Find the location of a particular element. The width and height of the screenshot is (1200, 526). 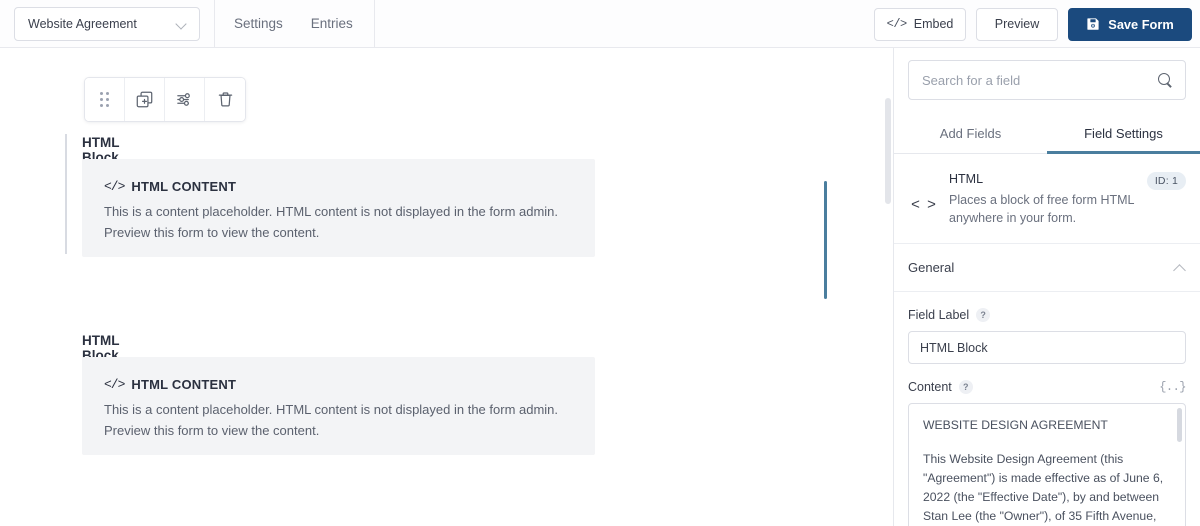

sliders-icon is located at coordinates (184, 99).